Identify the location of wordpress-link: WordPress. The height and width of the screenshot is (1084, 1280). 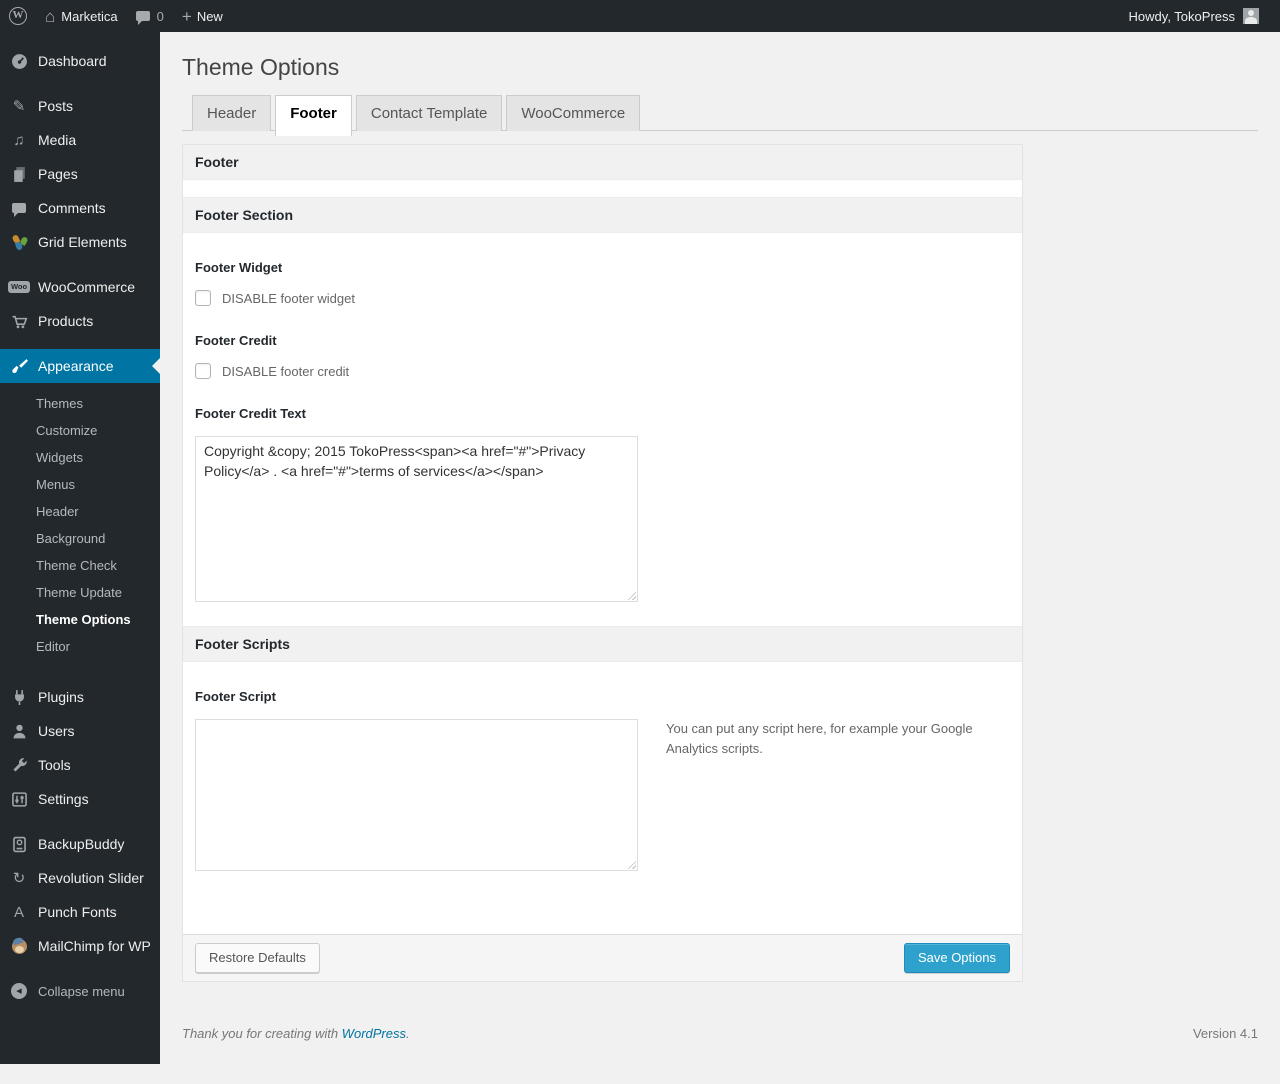
(374, 1033).